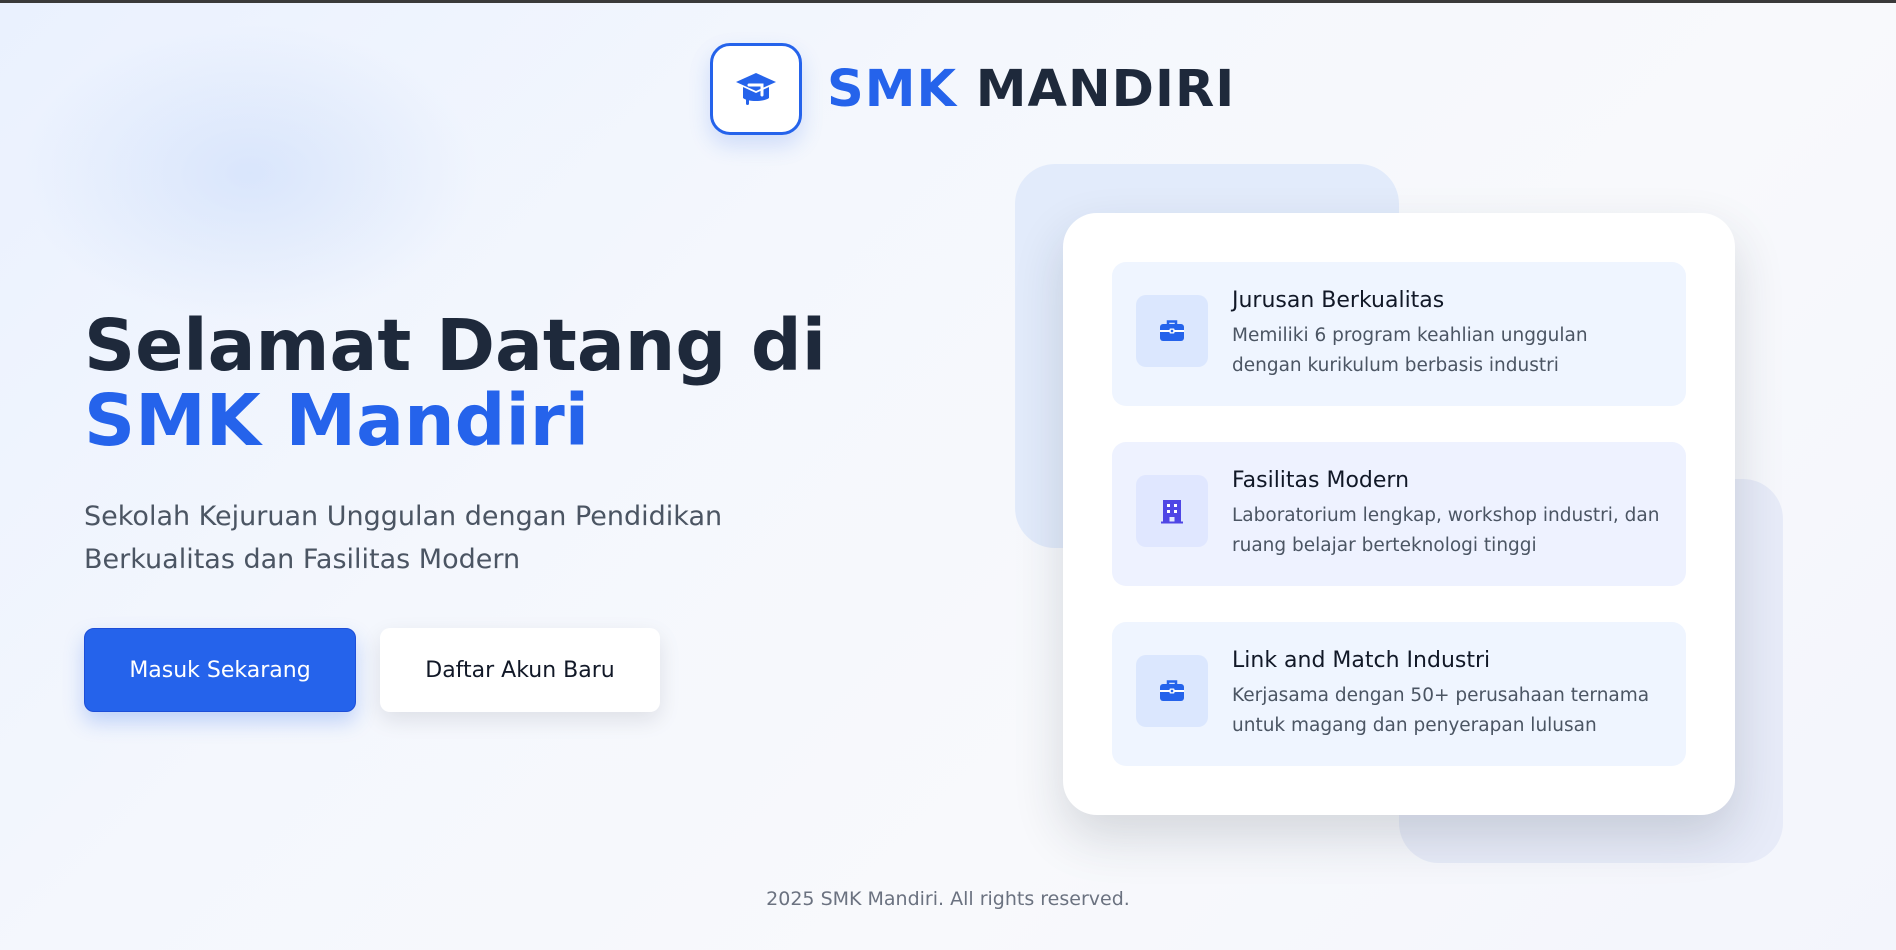 This screenshot has width=1896, height=950. I want to click on hero-title: Selamat Datang di SMK Mandiri, so click(494, 383).